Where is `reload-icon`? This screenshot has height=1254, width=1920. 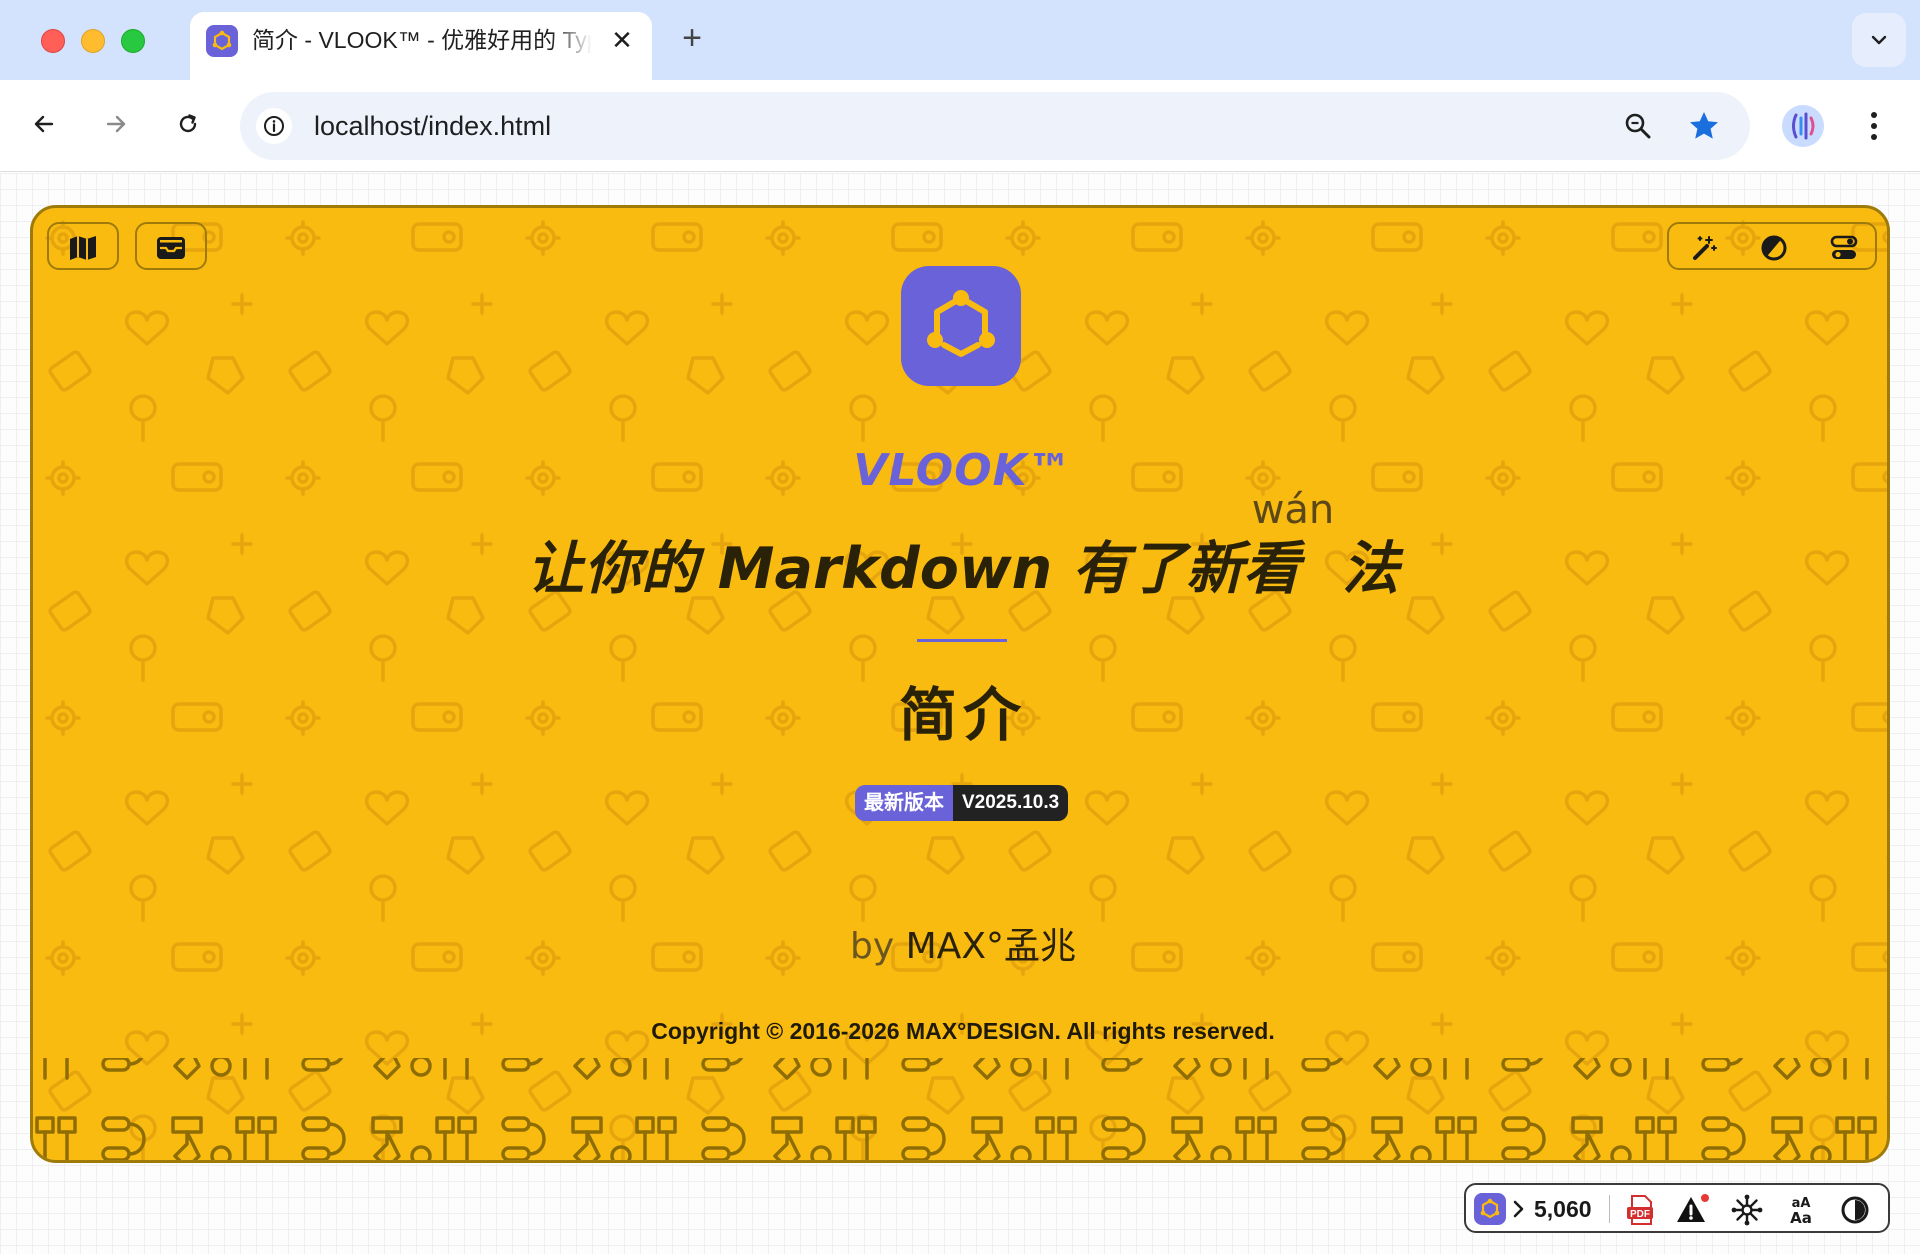 reload-icon is located at coordinates (188, 123).